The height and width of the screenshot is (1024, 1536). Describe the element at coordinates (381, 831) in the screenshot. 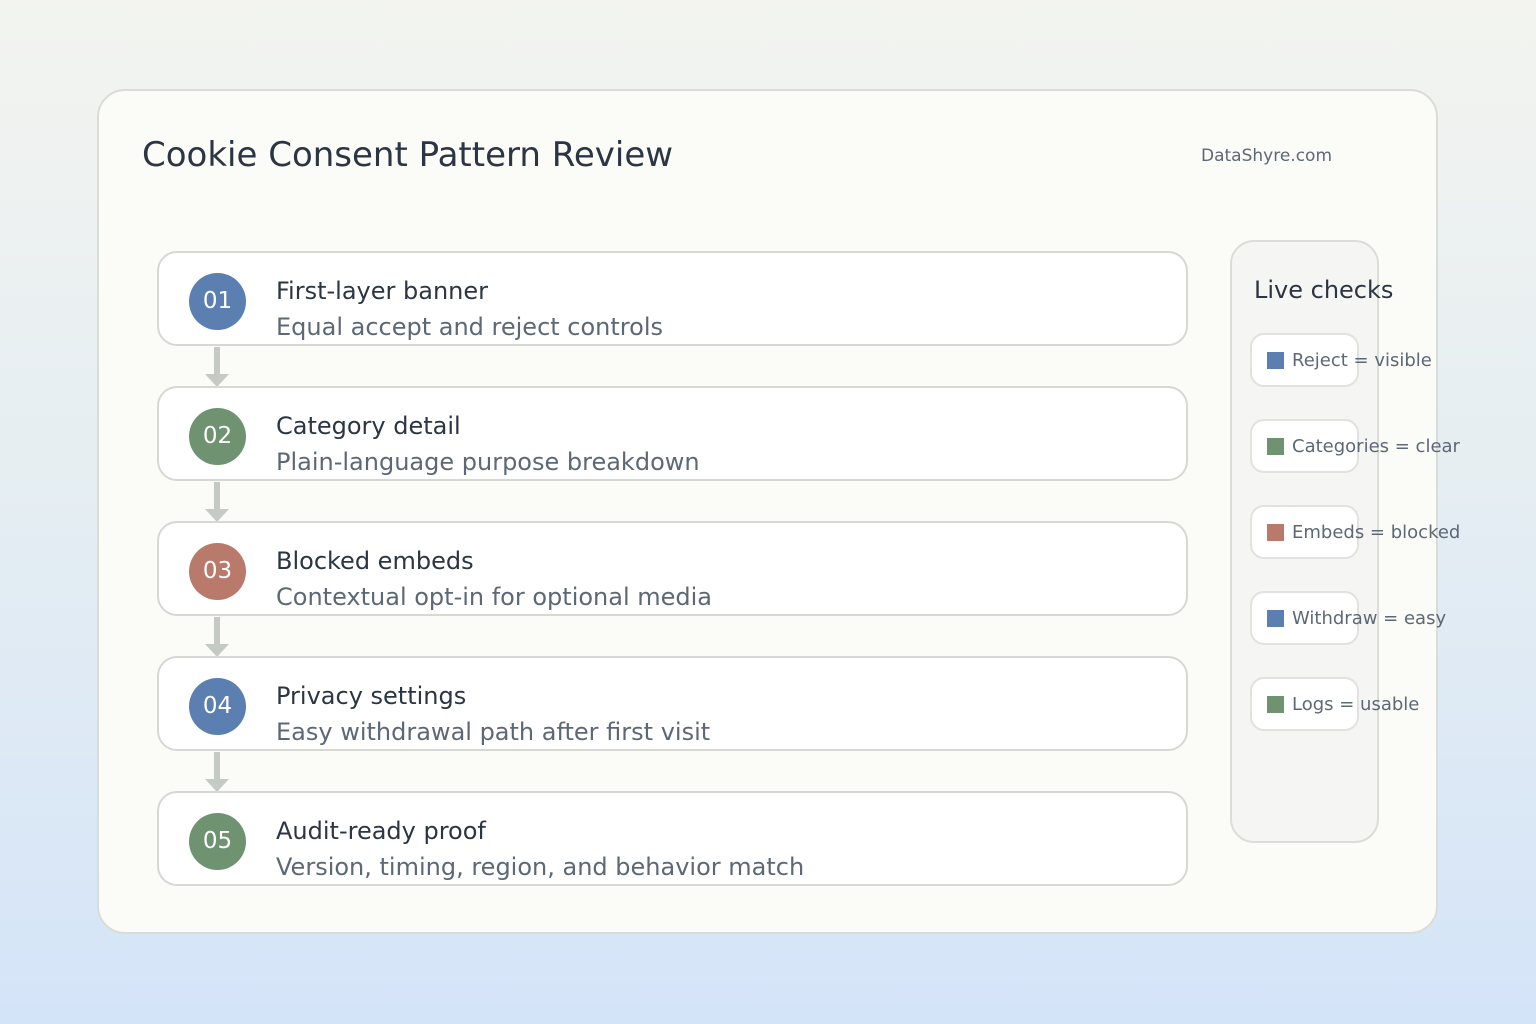

I see `step-title: Audit-ready proof` at that location.